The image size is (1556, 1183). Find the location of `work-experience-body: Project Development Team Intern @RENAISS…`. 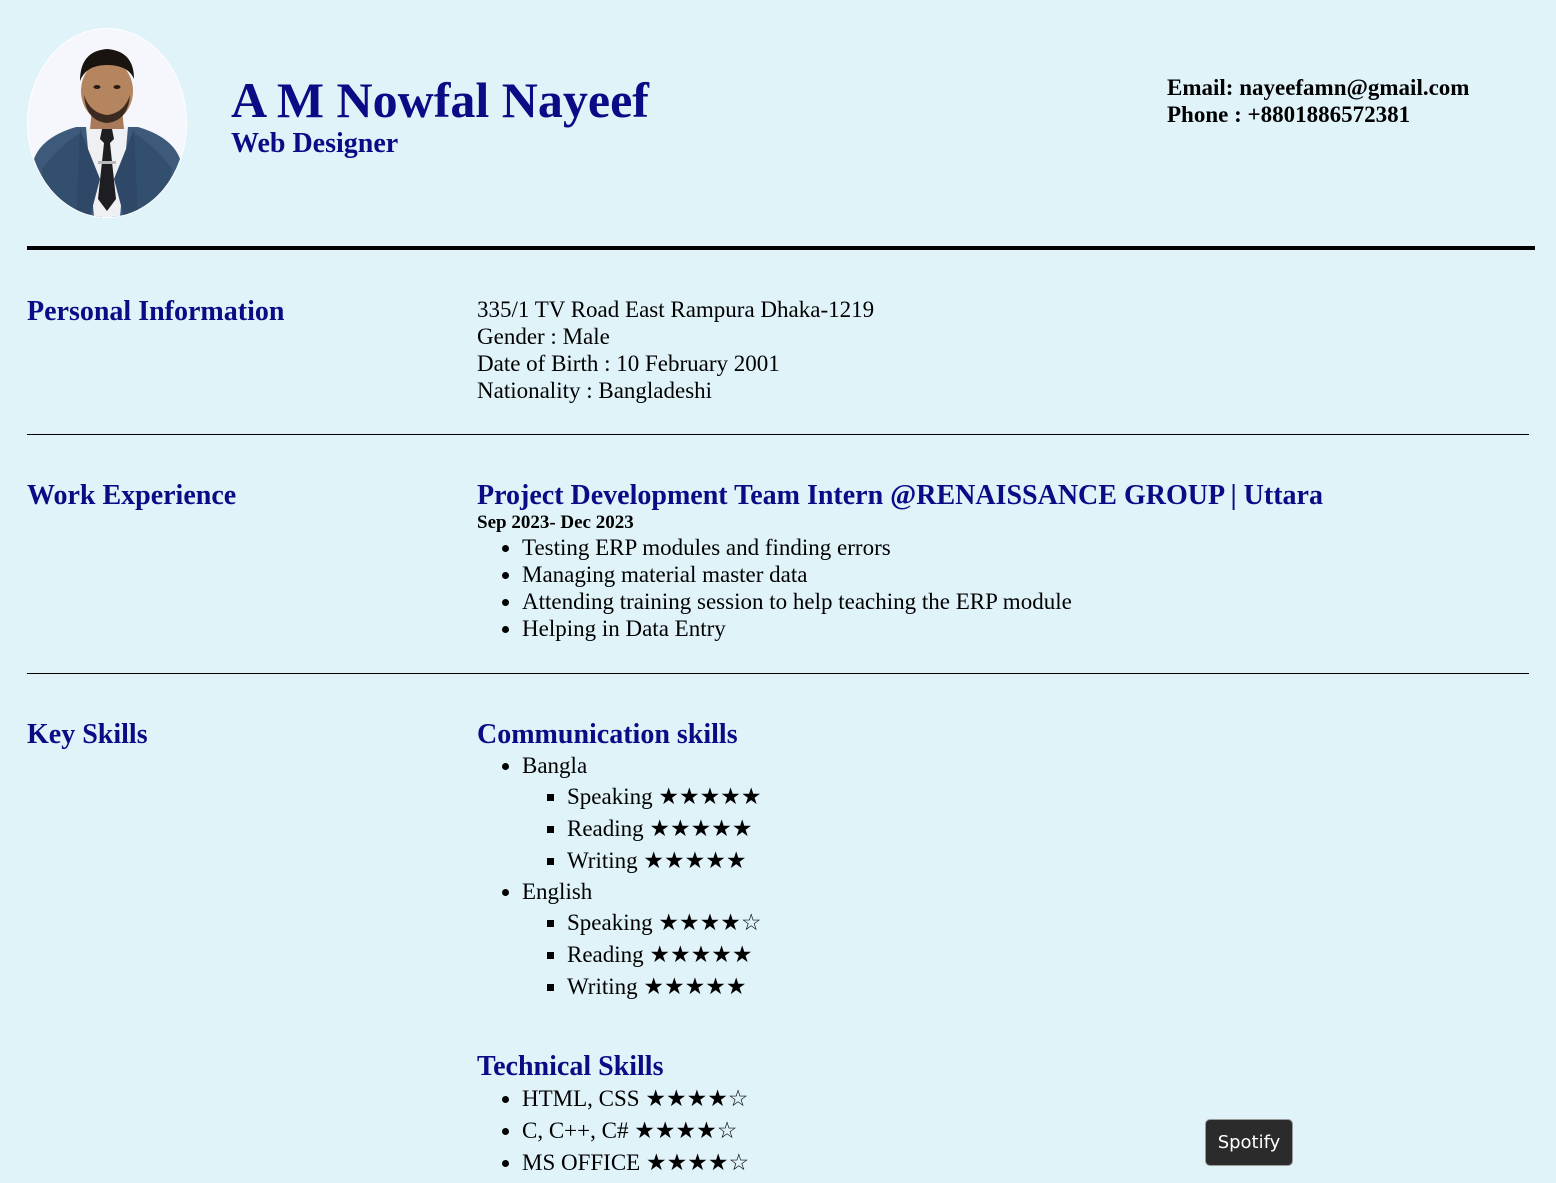

work-experience-body: Project Development Team Intern @RENAISS… is located at coordinates (1002, 561).